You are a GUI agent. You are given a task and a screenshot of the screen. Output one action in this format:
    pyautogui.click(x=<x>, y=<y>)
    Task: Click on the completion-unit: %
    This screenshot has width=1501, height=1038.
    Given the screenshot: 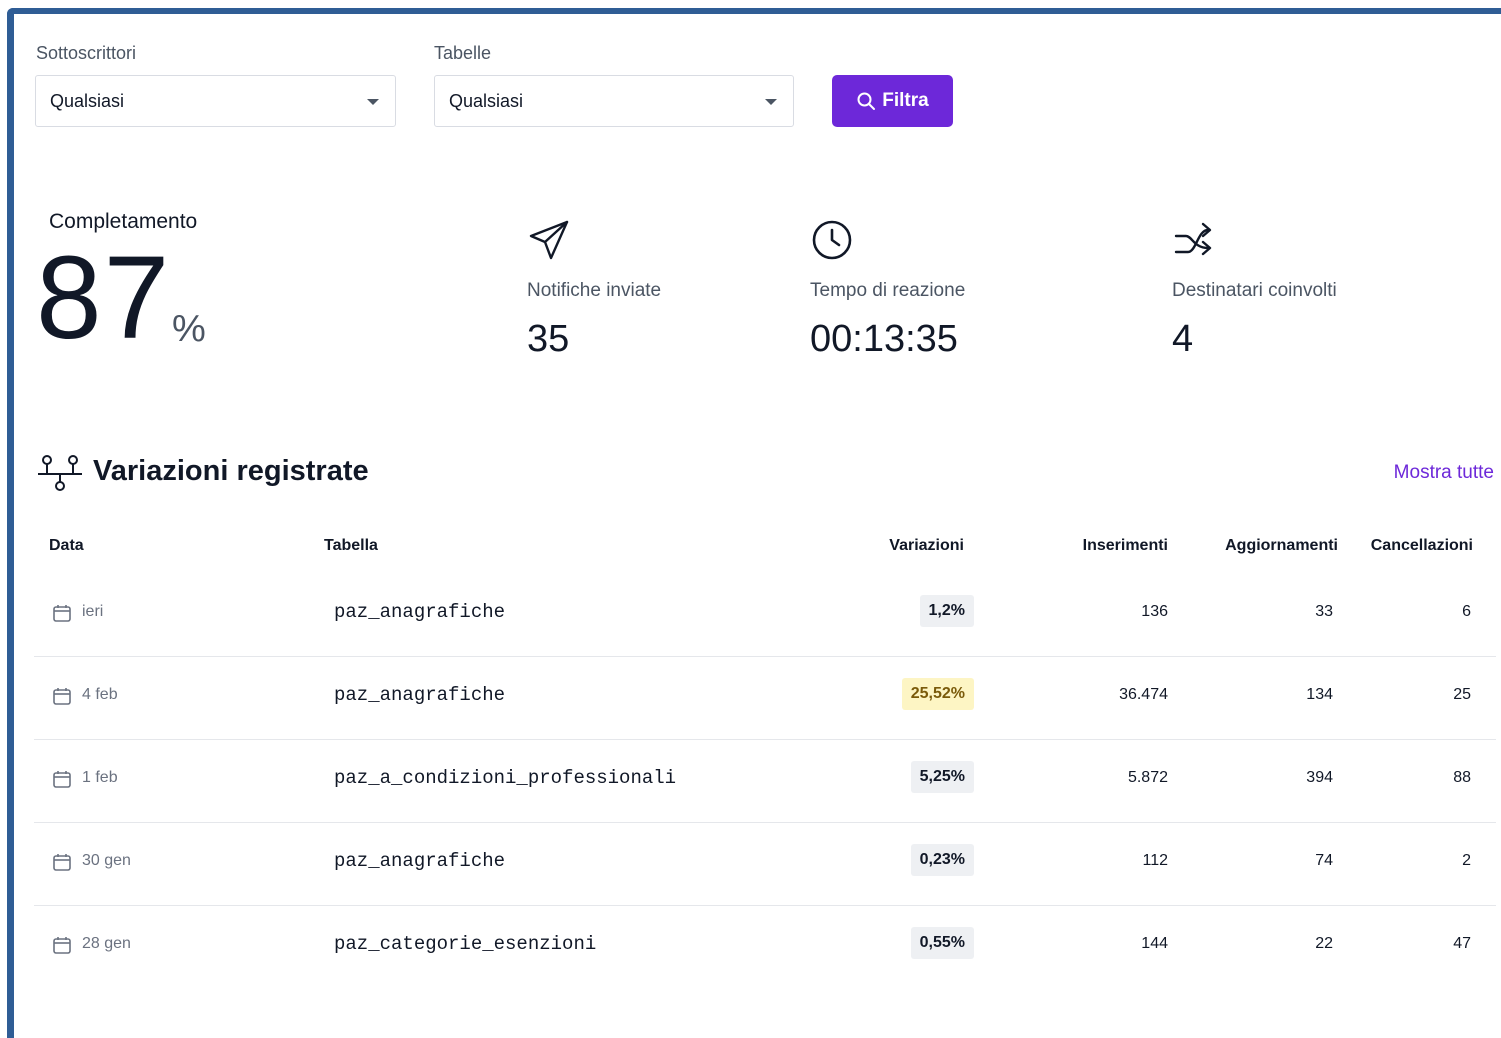 What is the action you would take?
    pyautogui.click(x=189, y=329)
    